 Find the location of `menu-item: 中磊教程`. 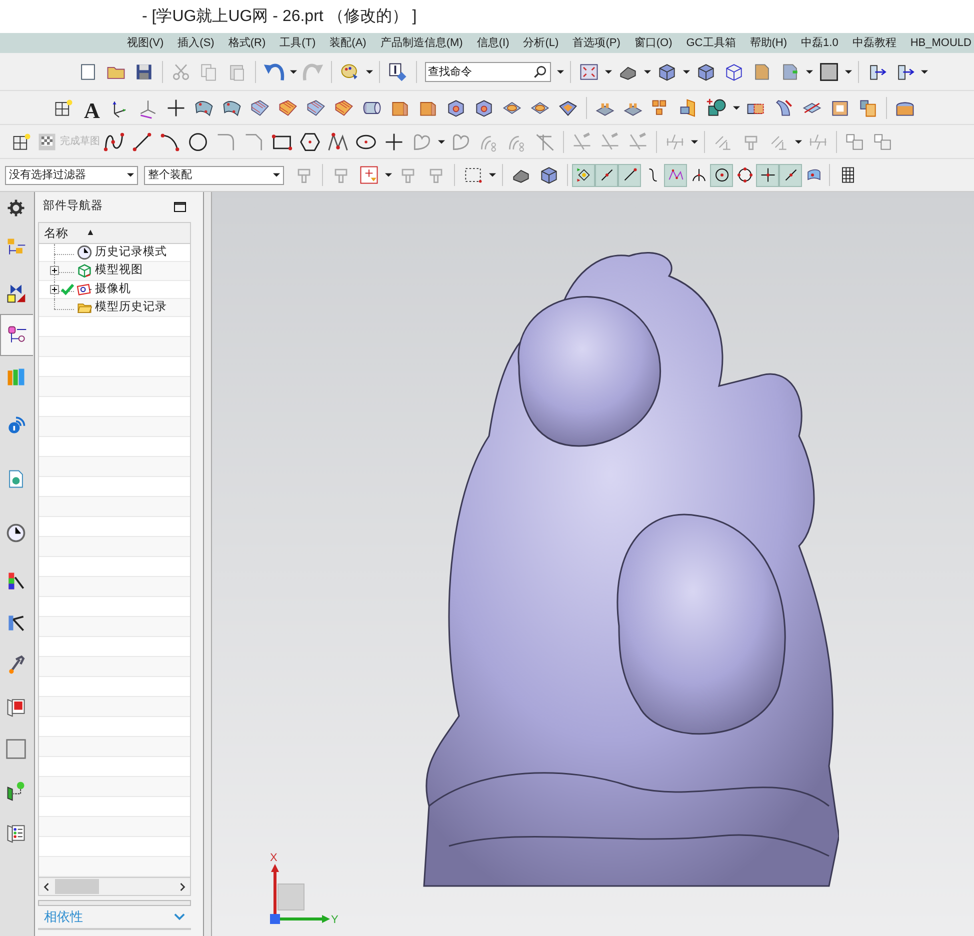

menu-item: 中磊教程 is located at coordinates (874, 43).